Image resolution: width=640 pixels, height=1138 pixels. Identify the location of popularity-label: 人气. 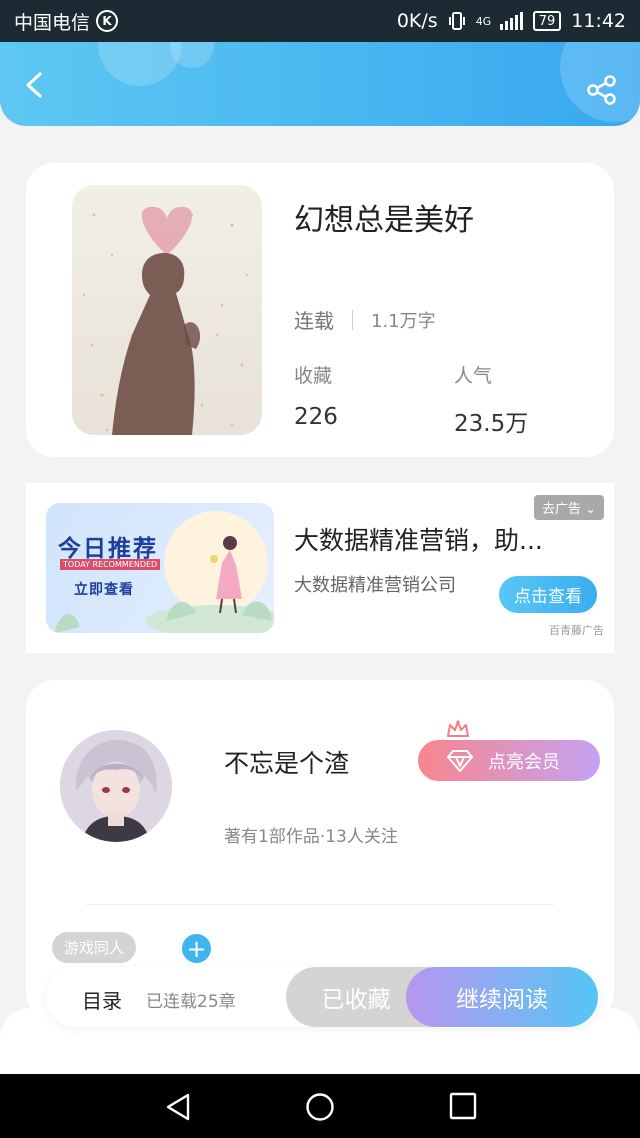
(473, 376).